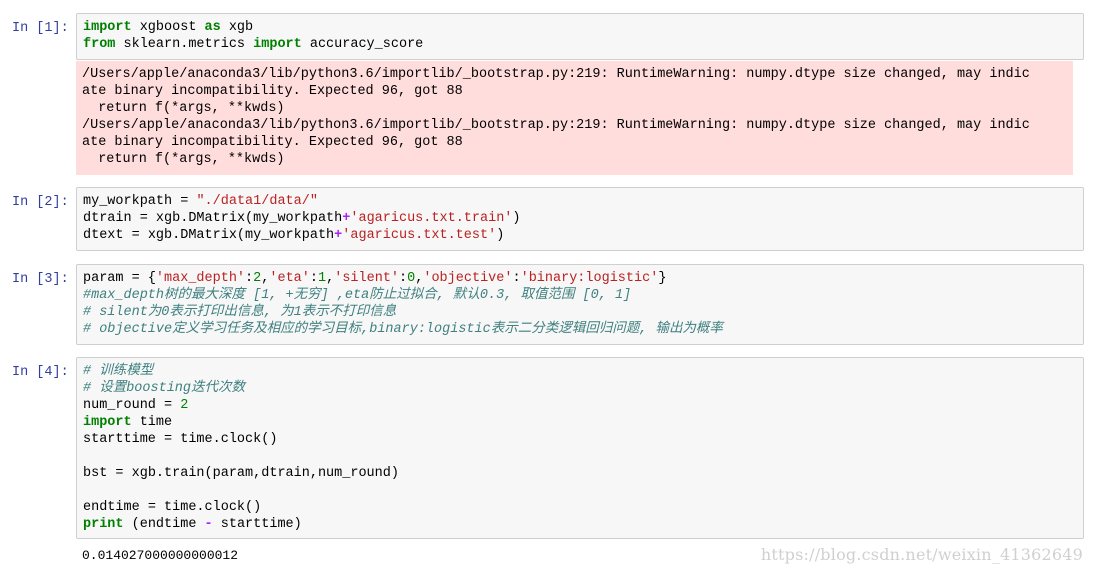 The height and width of the screenshot is (575, 1095). Describe the element at coordinates (147, 278) in the screenshot. I see `code-token: {` at that location.